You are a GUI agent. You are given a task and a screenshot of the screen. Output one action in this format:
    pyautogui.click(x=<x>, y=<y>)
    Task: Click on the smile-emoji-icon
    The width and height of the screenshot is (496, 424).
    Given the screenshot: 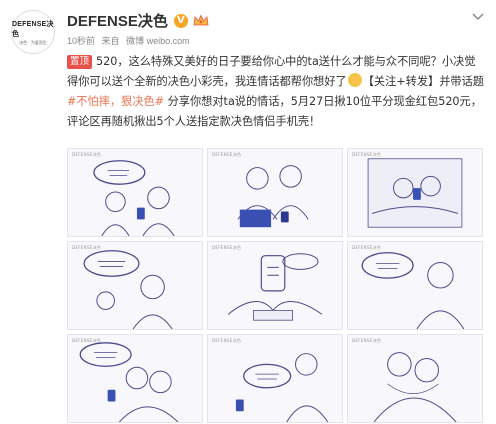 What is the action you would take?
    pyautogui.click(x=354, y=80)
    